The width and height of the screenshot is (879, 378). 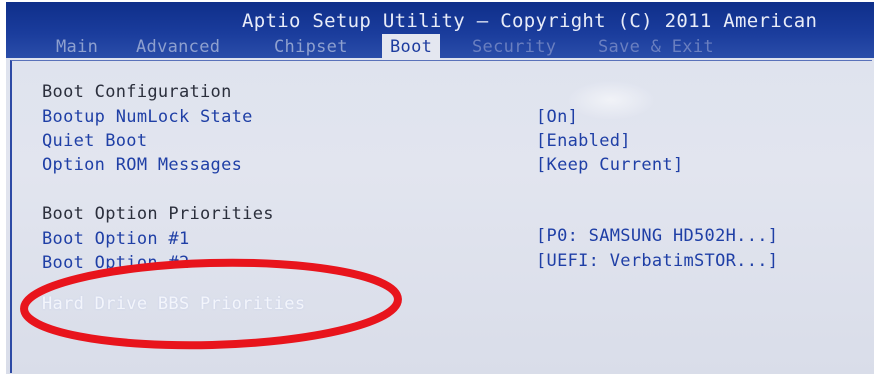 What do you see at coordinates (142, 165) in the screenshot?
I see `option-rom-messages-item: Option ROM Messages` at bounding box center [142, 165].